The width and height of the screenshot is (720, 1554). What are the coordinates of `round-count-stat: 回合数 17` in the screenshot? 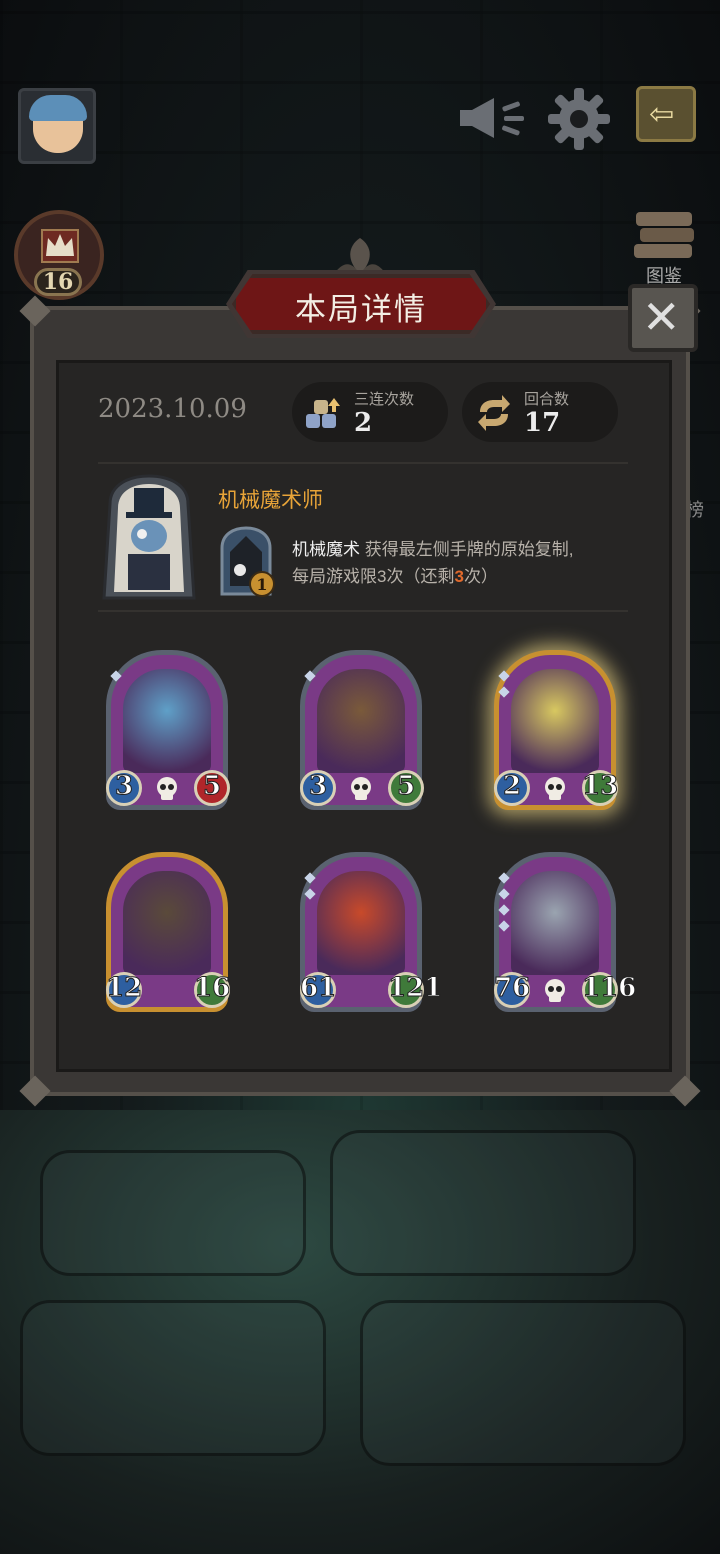 It's located at (540, 412).